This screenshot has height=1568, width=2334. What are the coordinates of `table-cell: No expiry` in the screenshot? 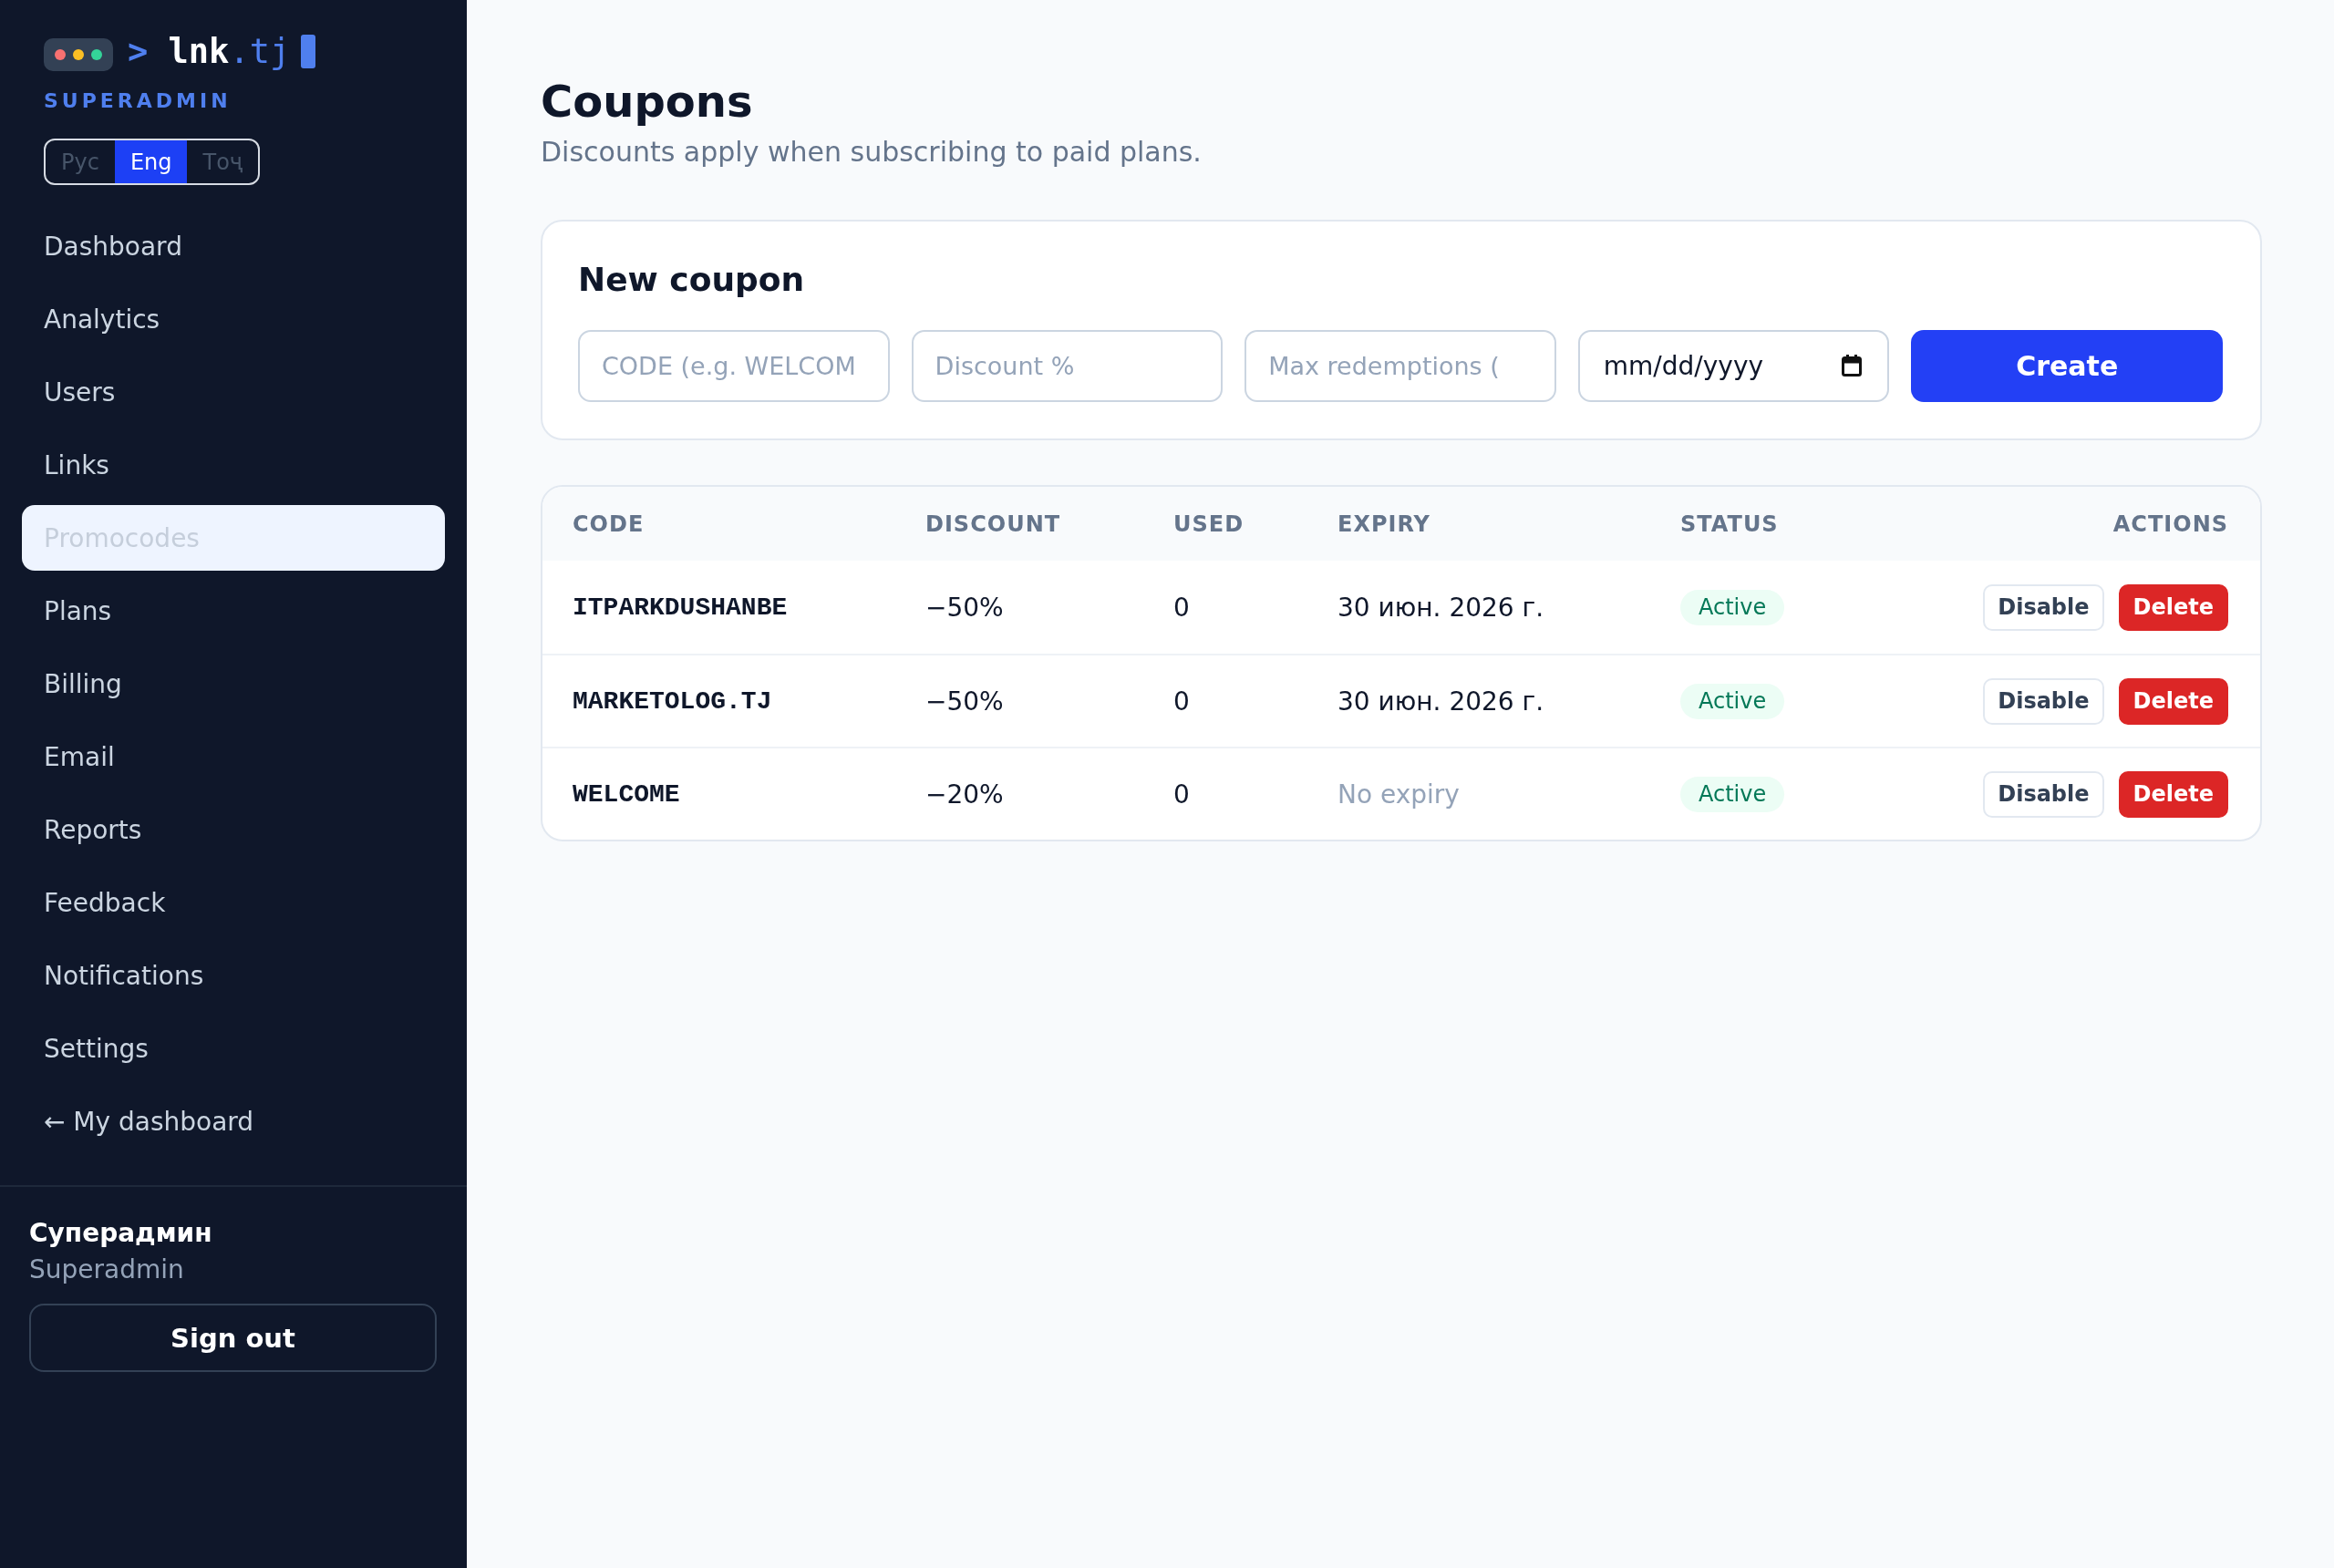 It's located at (1398, 794).